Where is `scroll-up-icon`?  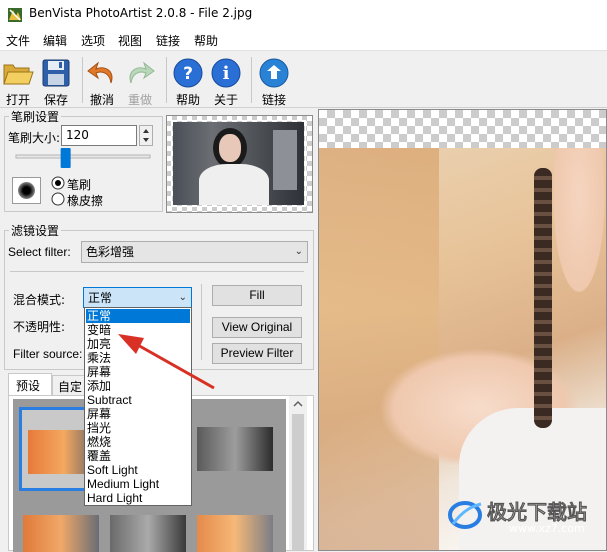 scroll-up-icon is located at coordinates (298, 403).